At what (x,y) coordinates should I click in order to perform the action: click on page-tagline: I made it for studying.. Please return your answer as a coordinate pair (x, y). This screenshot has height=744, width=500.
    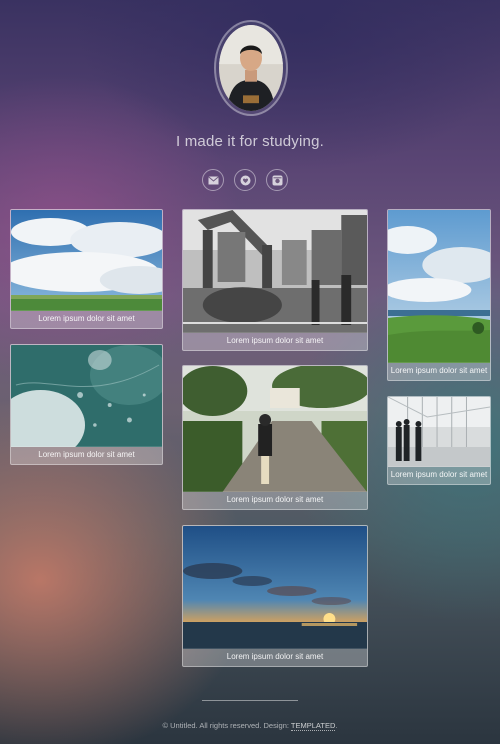
    Looking at the image, I should click on (249, 141).